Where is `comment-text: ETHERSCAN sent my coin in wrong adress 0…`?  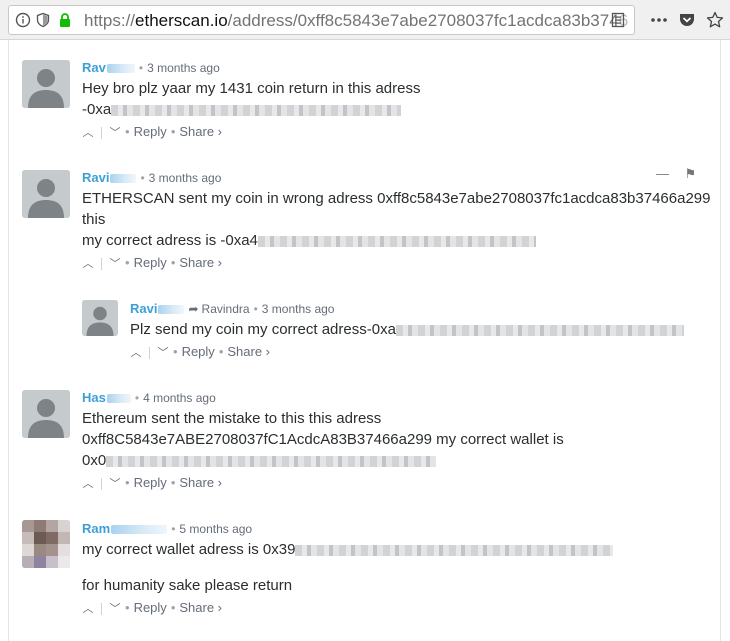
comment-text: ETHERSCAN sent my coin in wrong adress 0… is located at coordinates (396, 198).